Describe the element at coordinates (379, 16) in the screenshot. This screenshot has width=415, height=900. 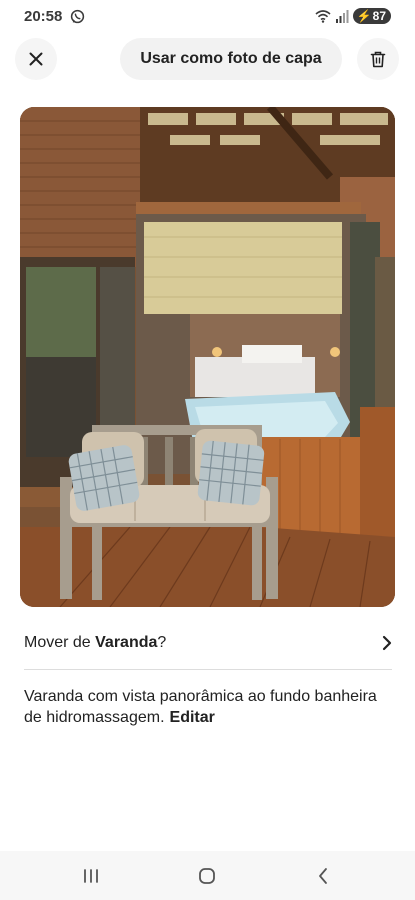
I see `battery-level: 87` at that location.